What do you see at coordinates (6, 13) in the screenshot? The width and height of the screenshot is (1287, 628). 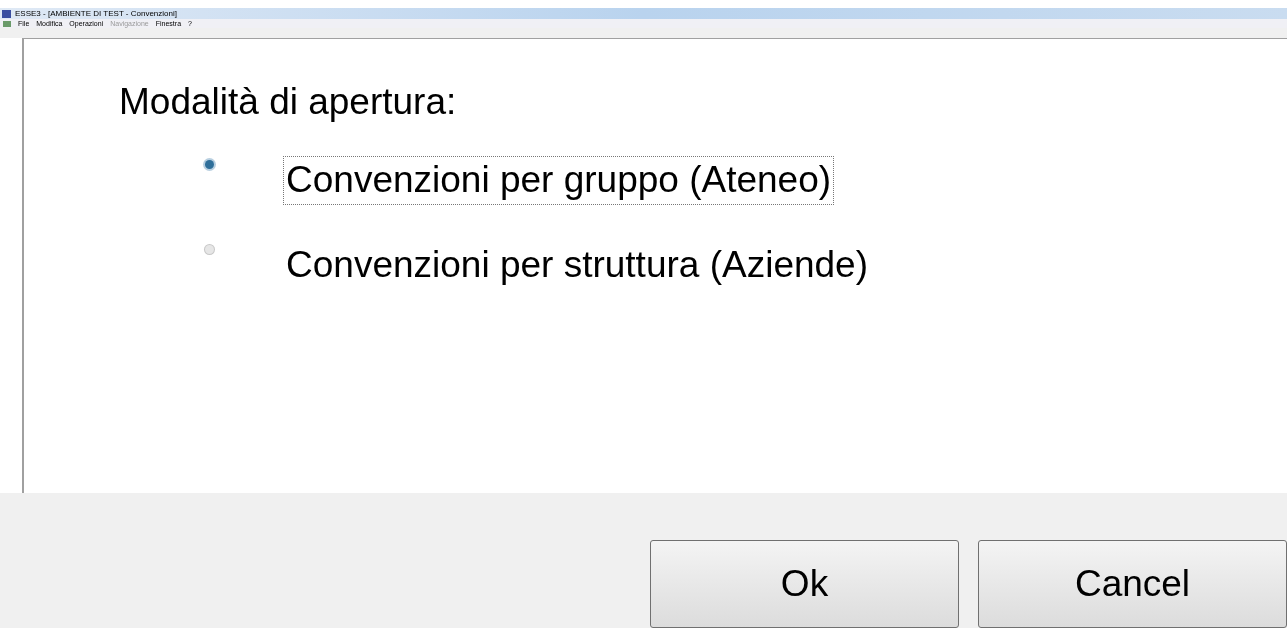 I see `app-icon` at bounding box center [6, 13].